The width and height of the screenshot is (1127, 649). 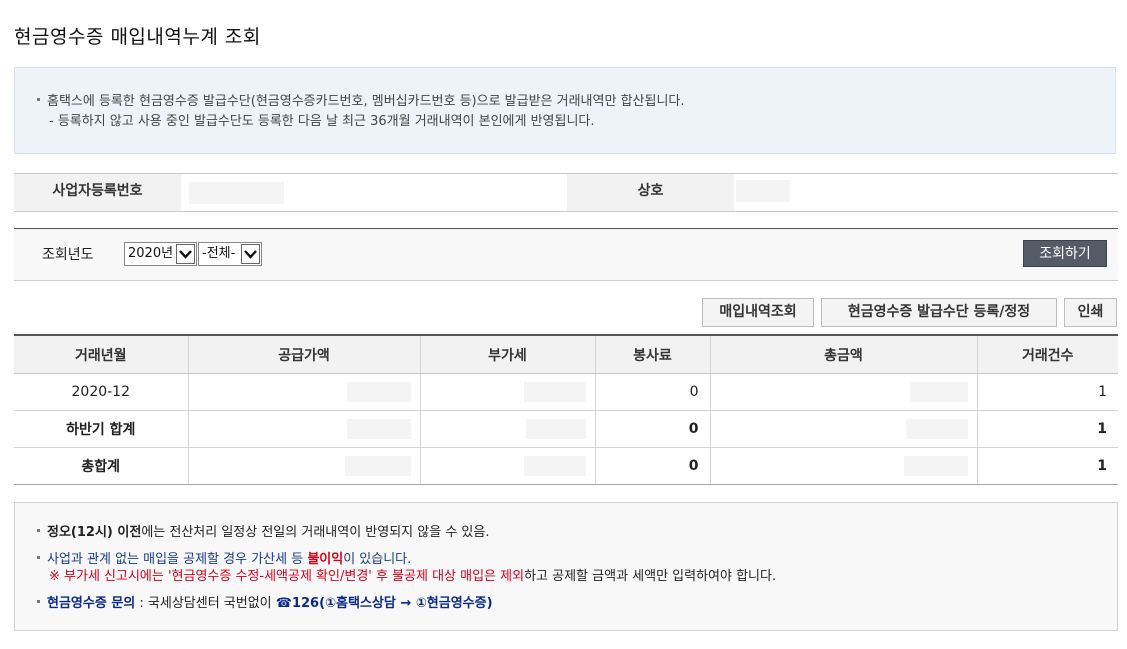 I want to click on col-header-month: 거래년월, so click(x=101, y=354).